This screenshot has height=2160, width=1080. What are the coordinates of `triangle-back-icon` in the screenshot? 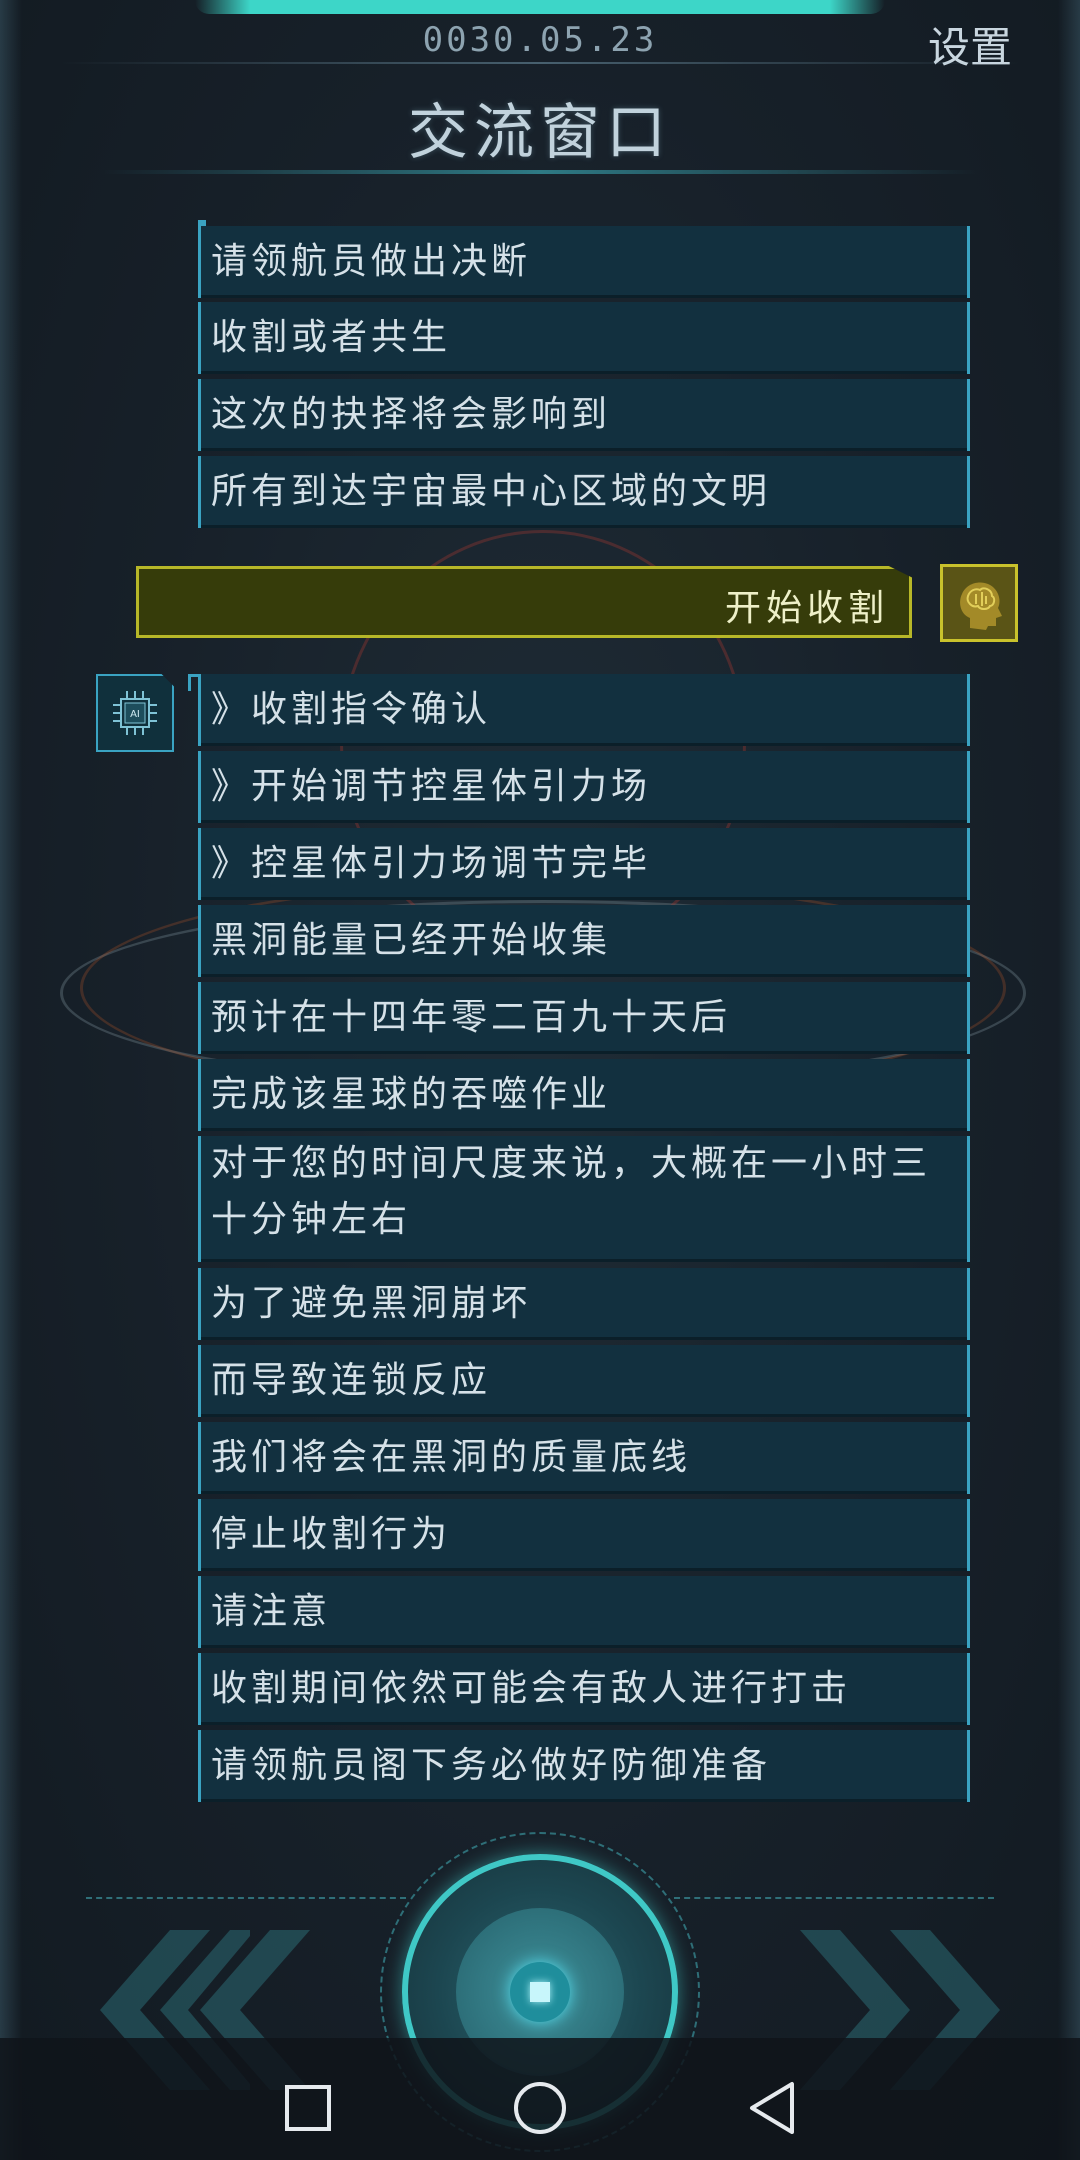 It's located at (772, 2108).